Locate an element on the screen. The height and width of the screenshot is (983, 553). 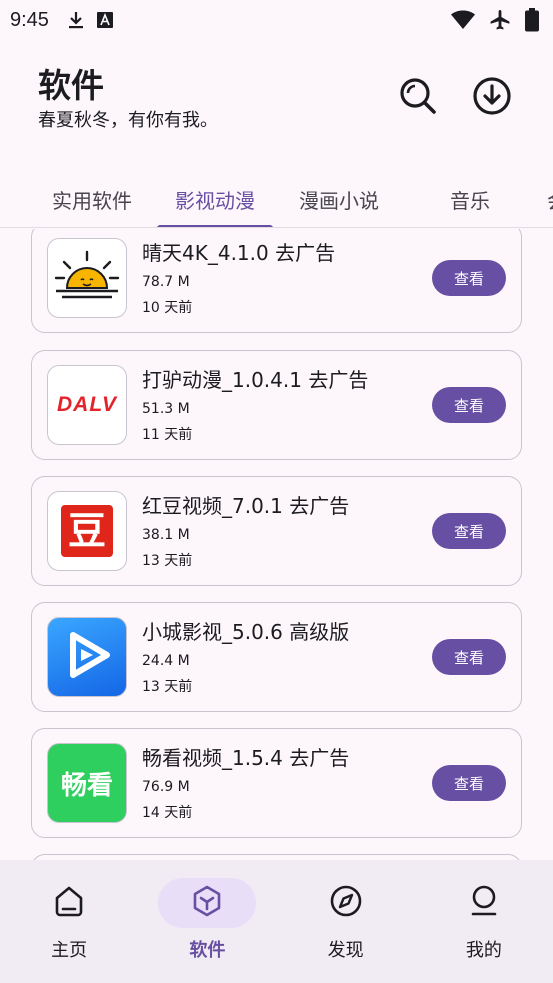
list-item: 豆 红豆视频_7.0.1 去广告 38.1 M 13 天前 查看 is located at coordinates (276, 531).